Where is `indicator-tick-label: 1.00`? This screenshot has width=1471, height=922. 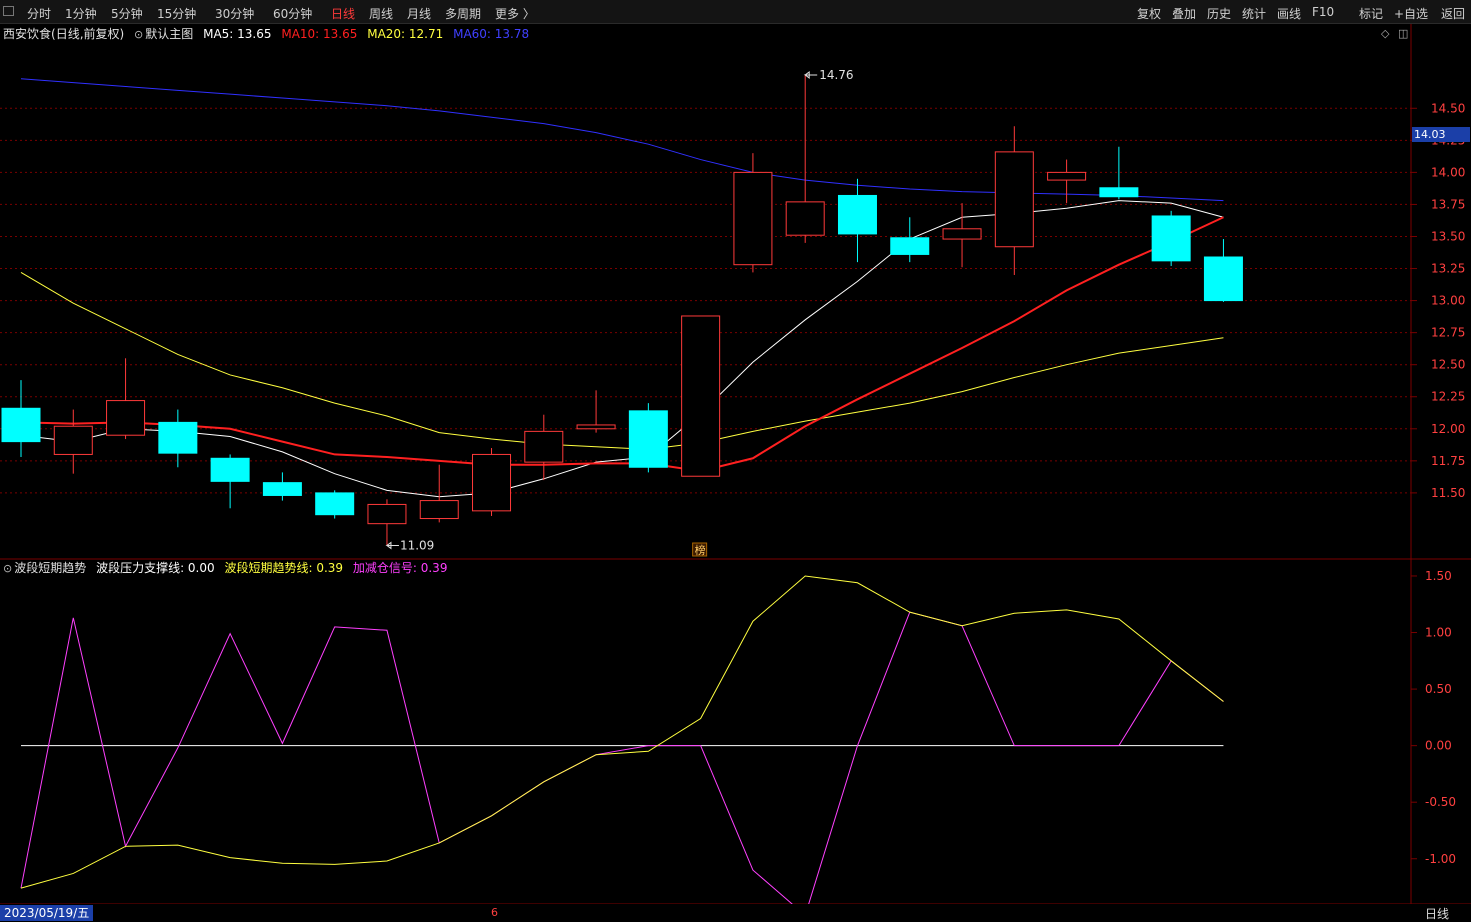 indicator-tick-label: 1.00 is located at coordinates (1438, 633).